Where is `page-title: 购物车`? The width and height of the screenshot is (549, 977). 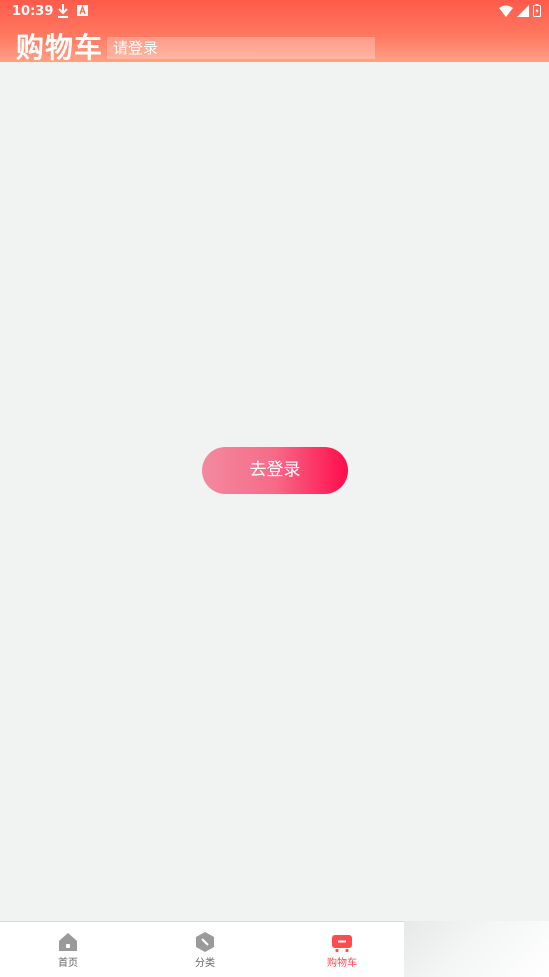 page-title: 购物车 is located at coordinates (60, 47).